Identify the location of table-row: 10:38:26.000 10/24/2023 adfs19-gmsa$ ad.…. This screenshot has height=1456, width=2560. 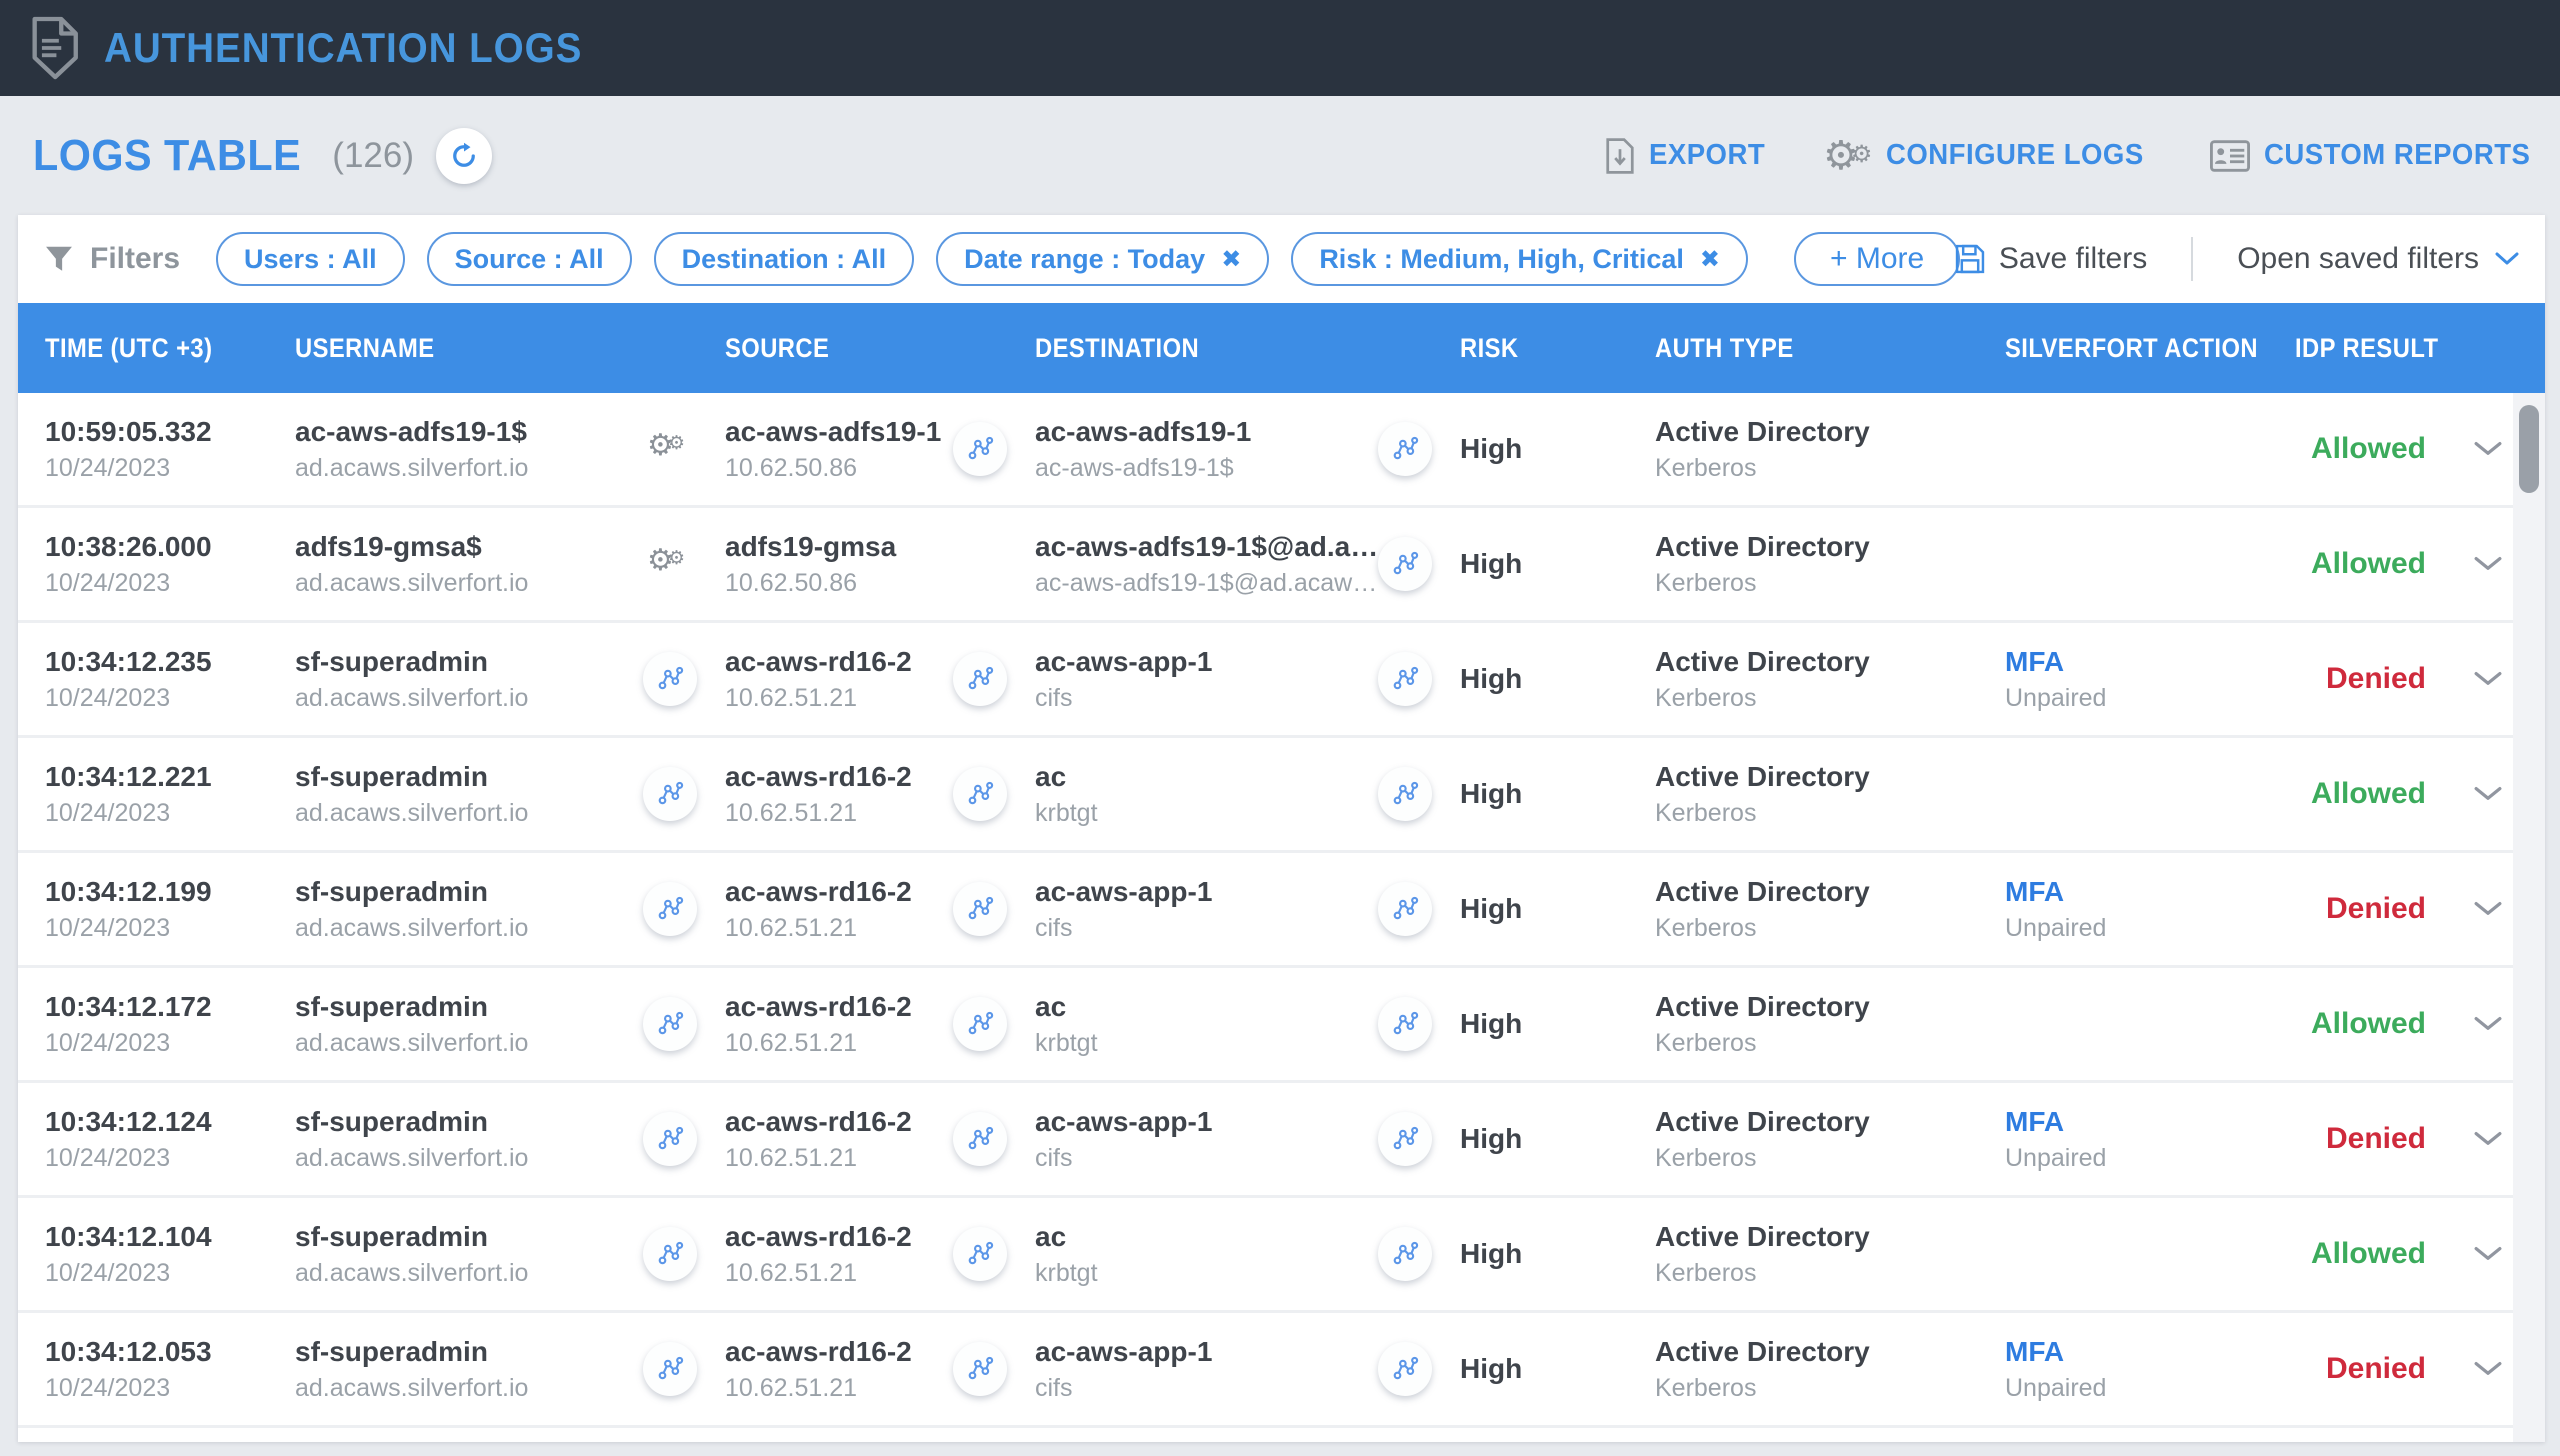
(1265, 565).